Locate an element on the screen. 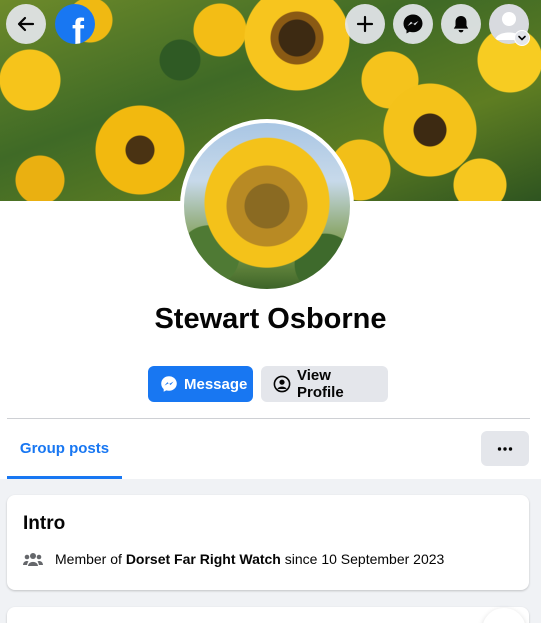 The width and height of the screenshot is (541, 623). arrow-left-icon is located at coordinates (26, 24).